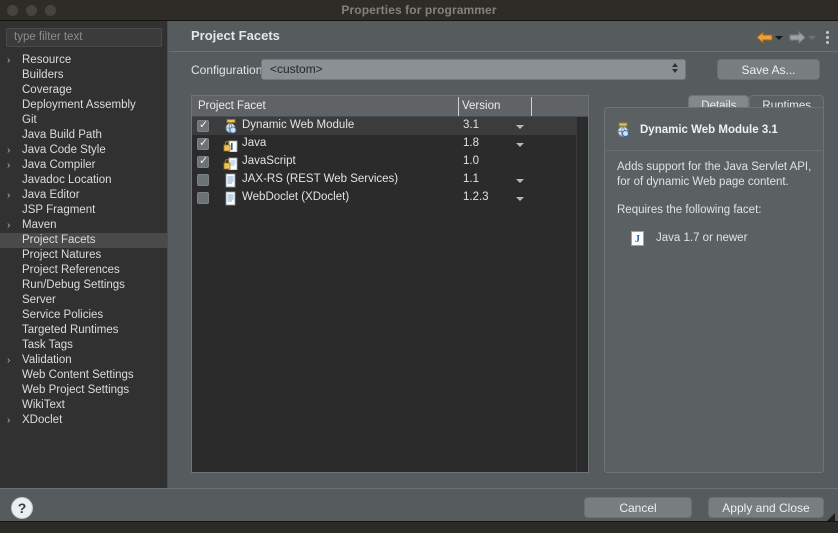  I want to click on configuration-value: <custom>, so click(296, 69).